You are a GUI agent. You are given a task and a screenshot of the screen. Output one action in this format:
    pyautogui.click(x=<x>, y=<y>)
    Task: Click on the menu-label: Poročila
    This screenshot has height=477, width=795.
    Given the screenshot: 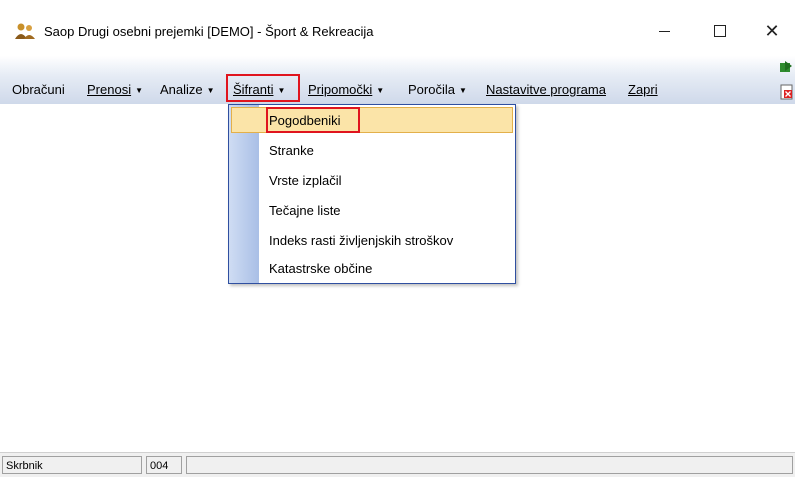 What is the action you would take?
    pyautogui.click(x=431, y=89)
    